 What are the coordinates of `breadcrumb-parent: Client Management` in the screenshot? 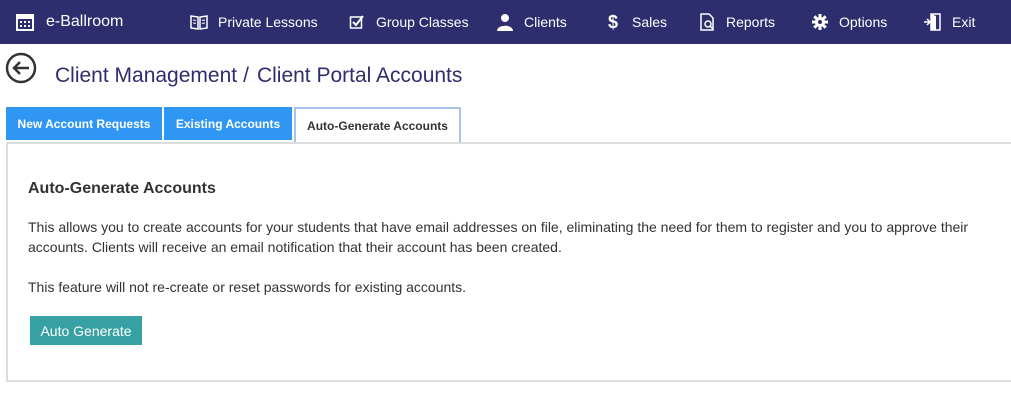 It's located at (146, 75).